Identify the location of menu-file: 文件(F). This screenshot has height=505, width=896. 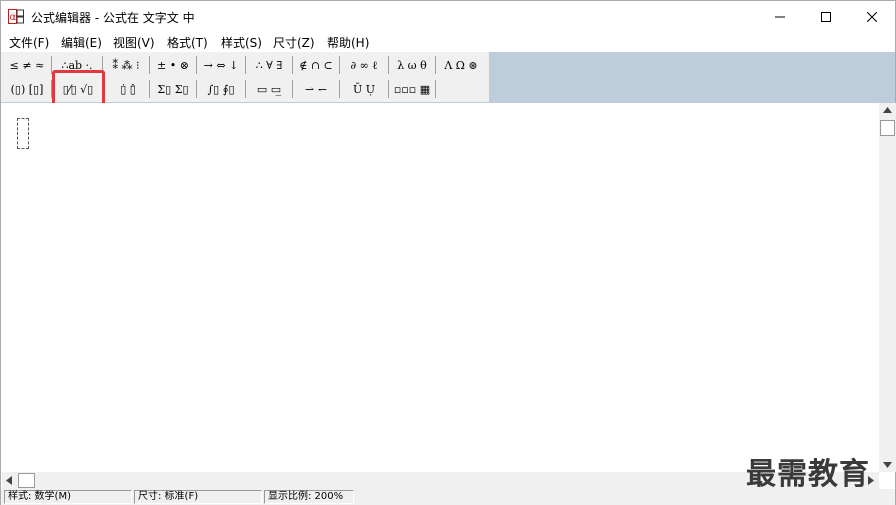
(29, 42).